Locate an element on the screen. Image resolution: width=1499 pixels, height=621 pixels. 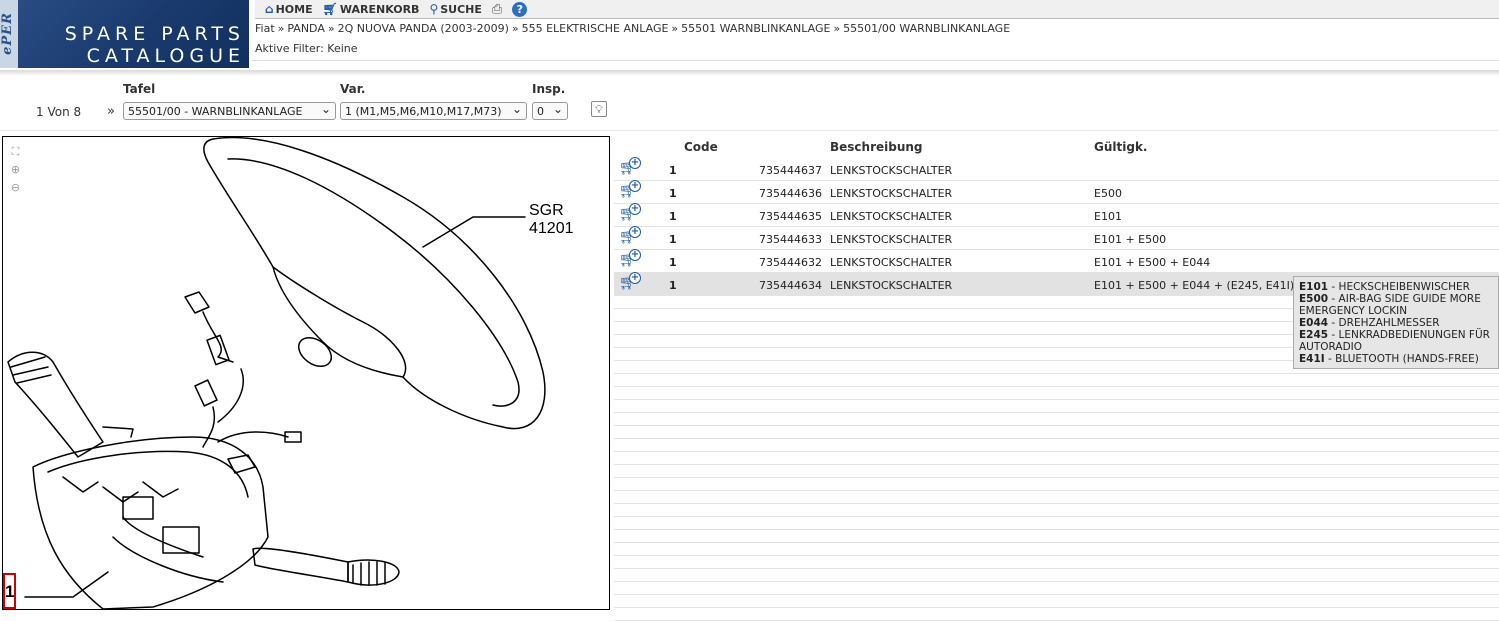
part-code: 735444633 is located at coordinates (790, 239).